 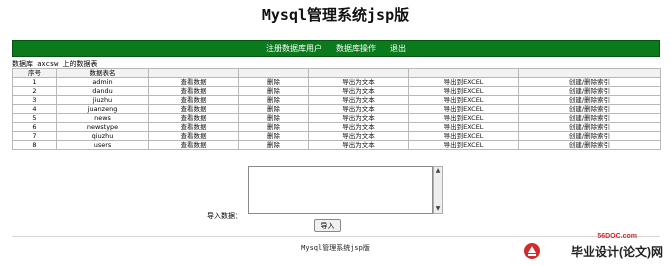 I want to click on table-row: 4 juanzeng 查看数据 删除 导出为文本 导出到EXCEL 创建/删除索引, so click(x=336, y=109).